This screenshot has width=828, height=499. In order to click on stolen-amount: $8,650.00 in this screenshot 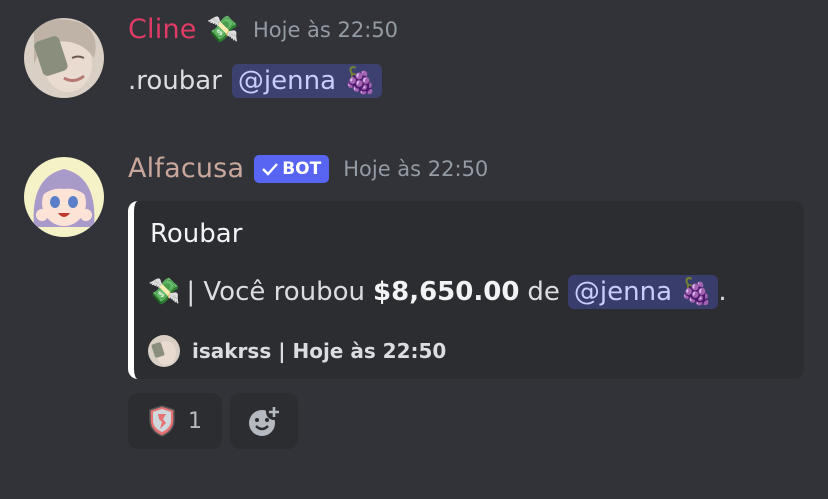, I will do `click(446, 292)`.